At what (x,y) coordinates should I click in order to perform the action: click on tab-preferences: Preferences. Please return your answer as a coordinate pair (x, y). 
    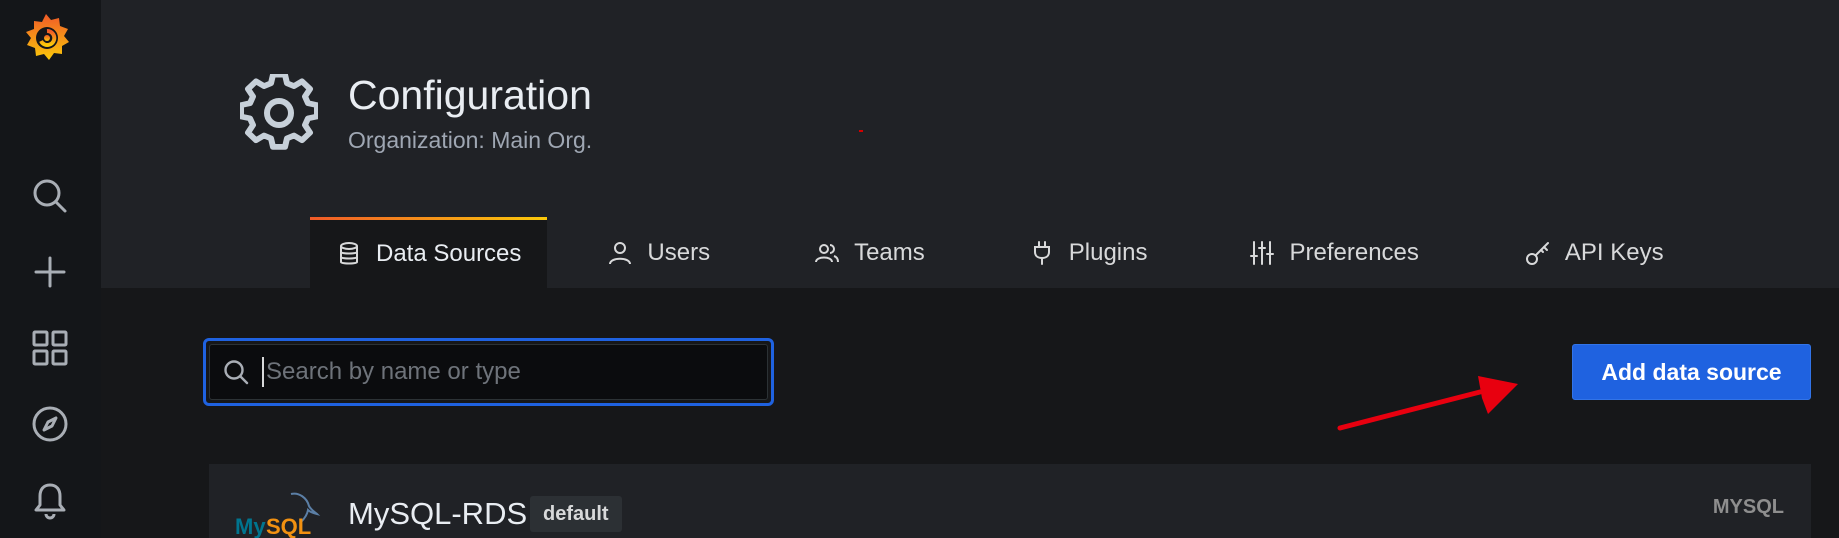
    Looking at the image, I should click on (1333, 252).